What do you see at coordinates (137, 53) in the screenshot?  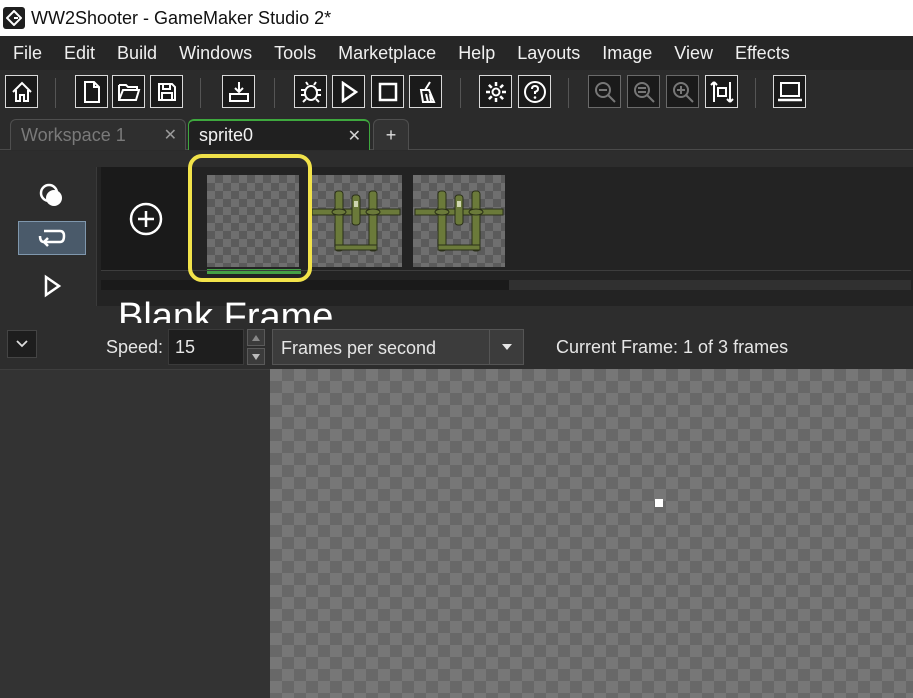 I see `menu-build: Build` at bounding box center [137, 53].